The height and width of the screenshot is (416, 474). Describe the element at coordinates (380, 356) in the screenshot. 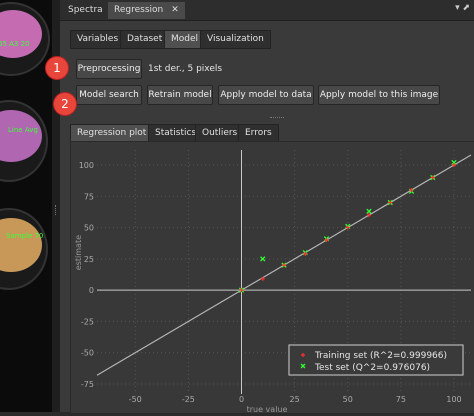

I see `legend-label-training: Training set (R^2=0.999966)` at that location.